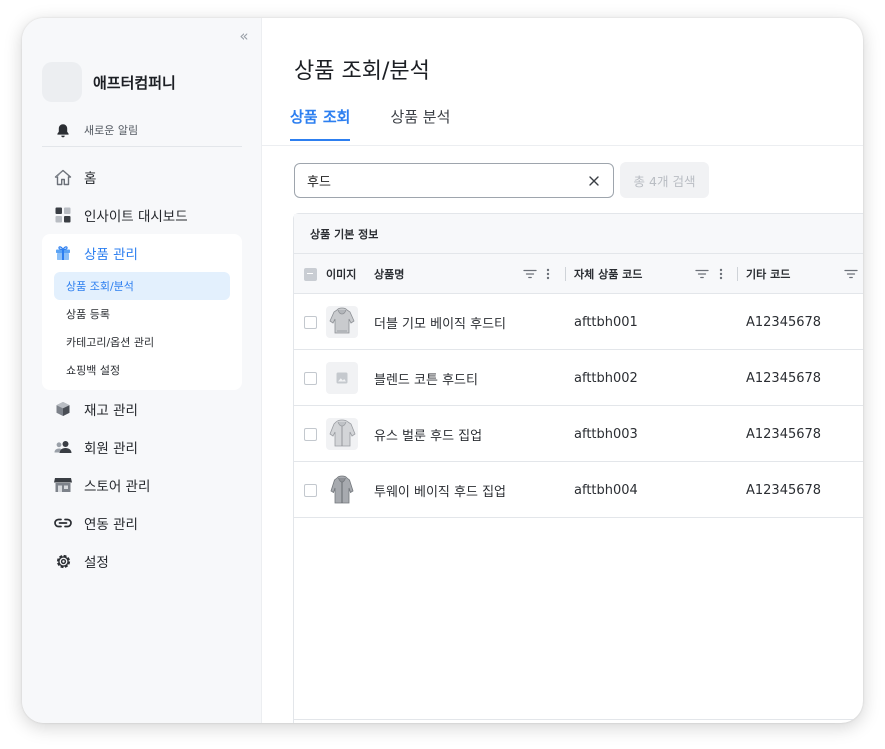 This screenshot has width=885, height=749. I want to click on column-header-product-name: 상품명, so click(389, 274).